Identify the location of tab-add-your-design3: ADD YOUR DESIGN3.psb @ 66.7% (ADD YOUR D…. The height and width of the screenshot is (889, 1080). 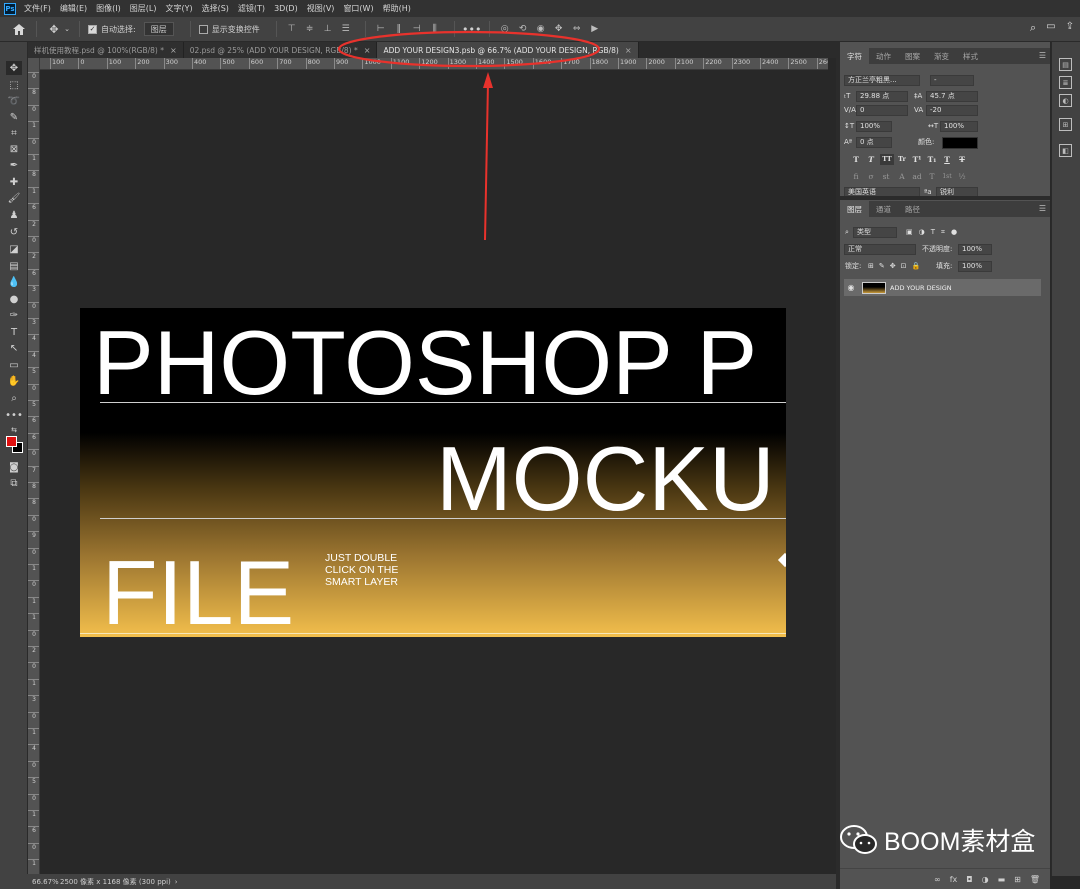
(508, 50).